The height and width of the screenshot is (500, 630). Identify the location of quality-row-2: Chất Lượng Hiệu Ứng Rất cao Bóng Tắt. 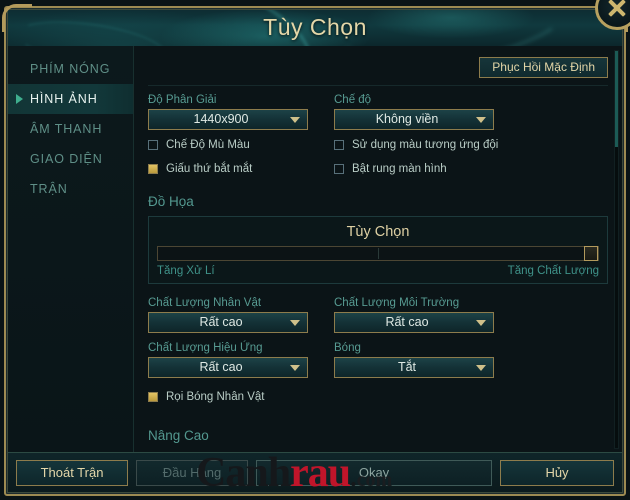
(378, 360).